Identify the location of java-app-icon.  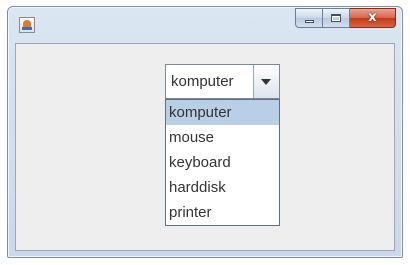
(27, 25).